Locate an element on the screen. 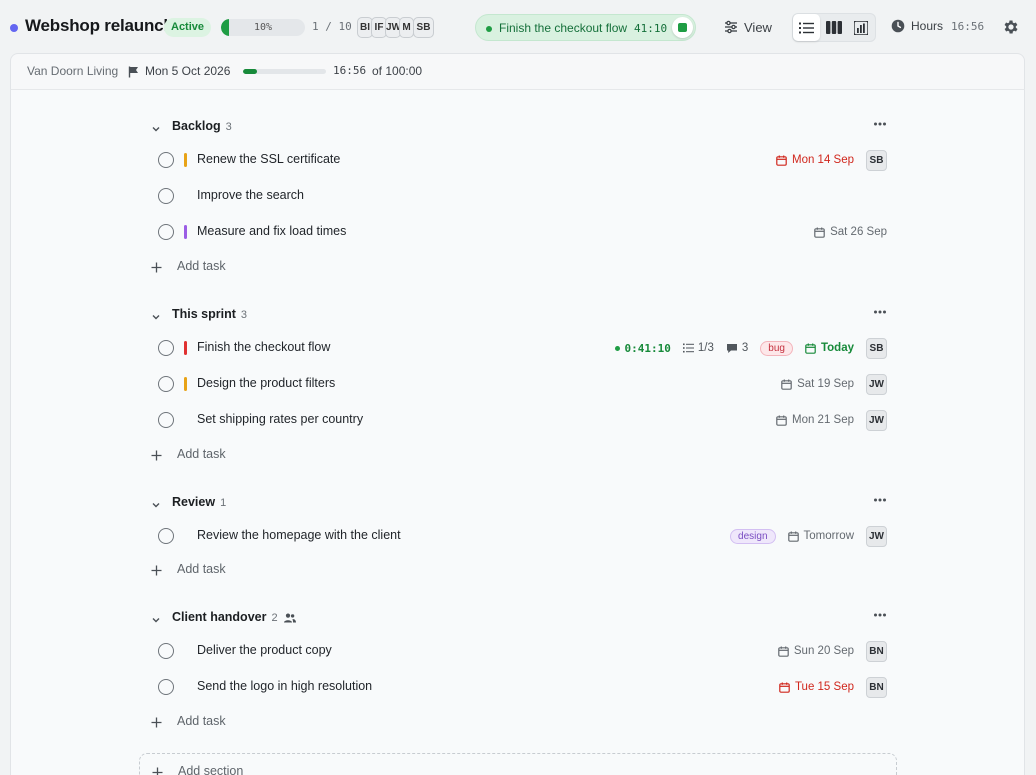  task-due-date-label: Tomorrow is located at coordinates (828, 536).